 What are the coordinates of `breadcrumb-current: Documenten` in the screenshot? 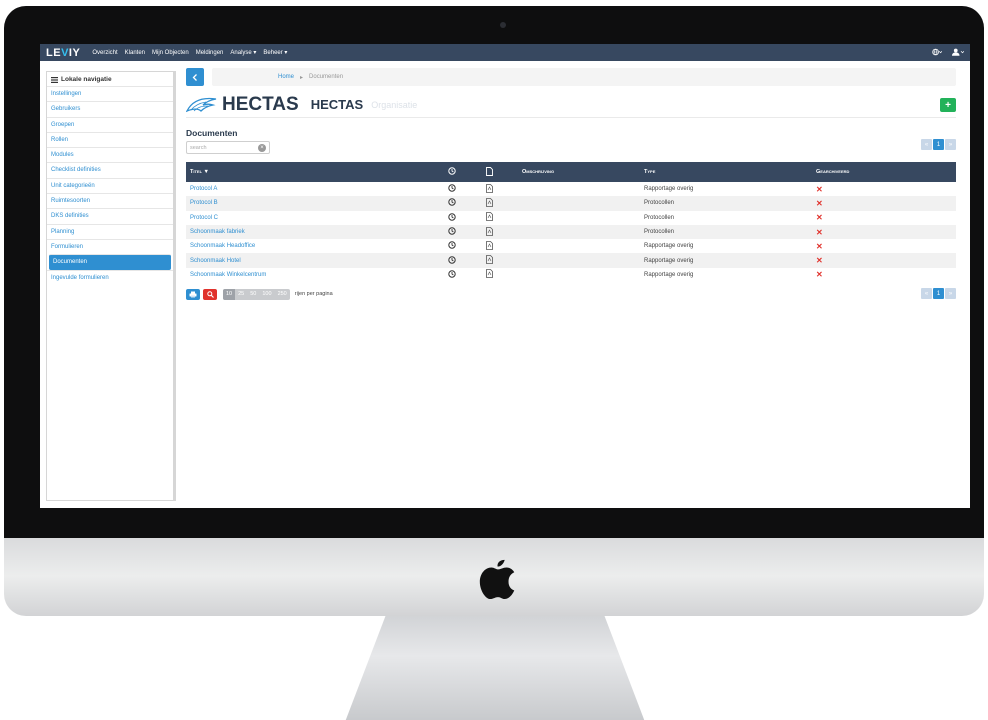 It's located at (326, 77).